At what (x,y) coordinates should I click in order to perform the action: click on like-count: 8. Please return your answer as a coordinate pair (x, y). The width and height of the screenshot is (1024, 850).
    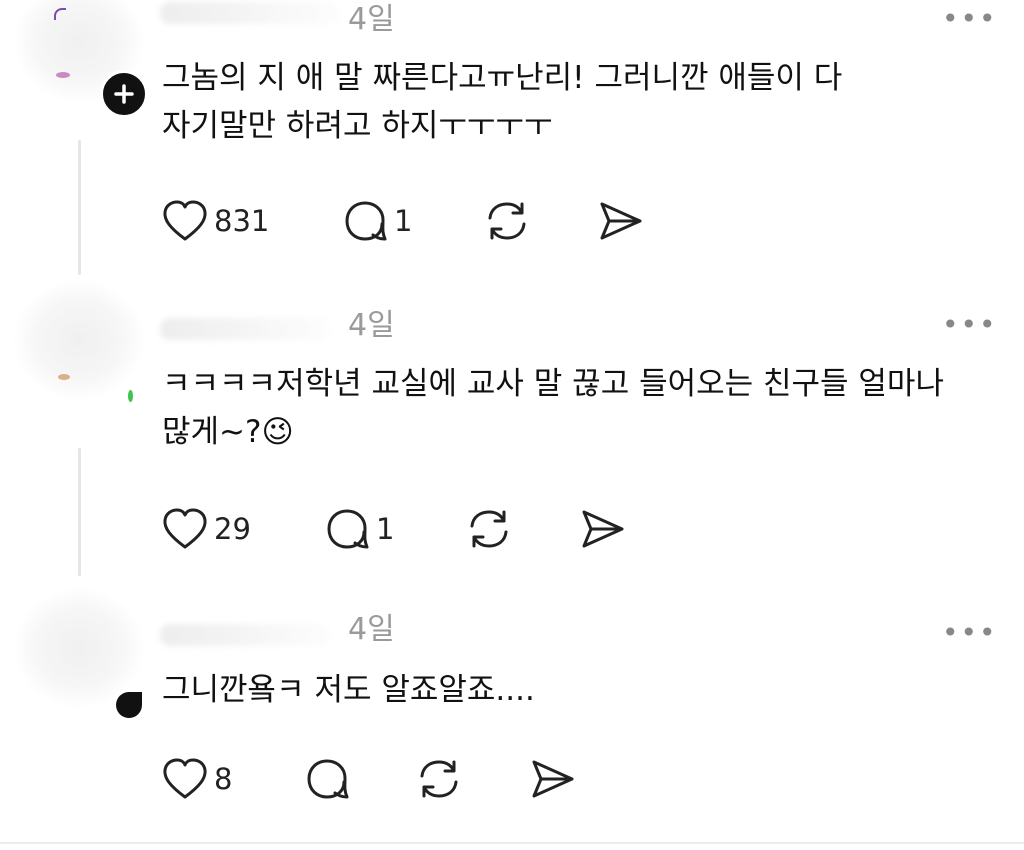
    Looking at the image, I should click on (223, 779).